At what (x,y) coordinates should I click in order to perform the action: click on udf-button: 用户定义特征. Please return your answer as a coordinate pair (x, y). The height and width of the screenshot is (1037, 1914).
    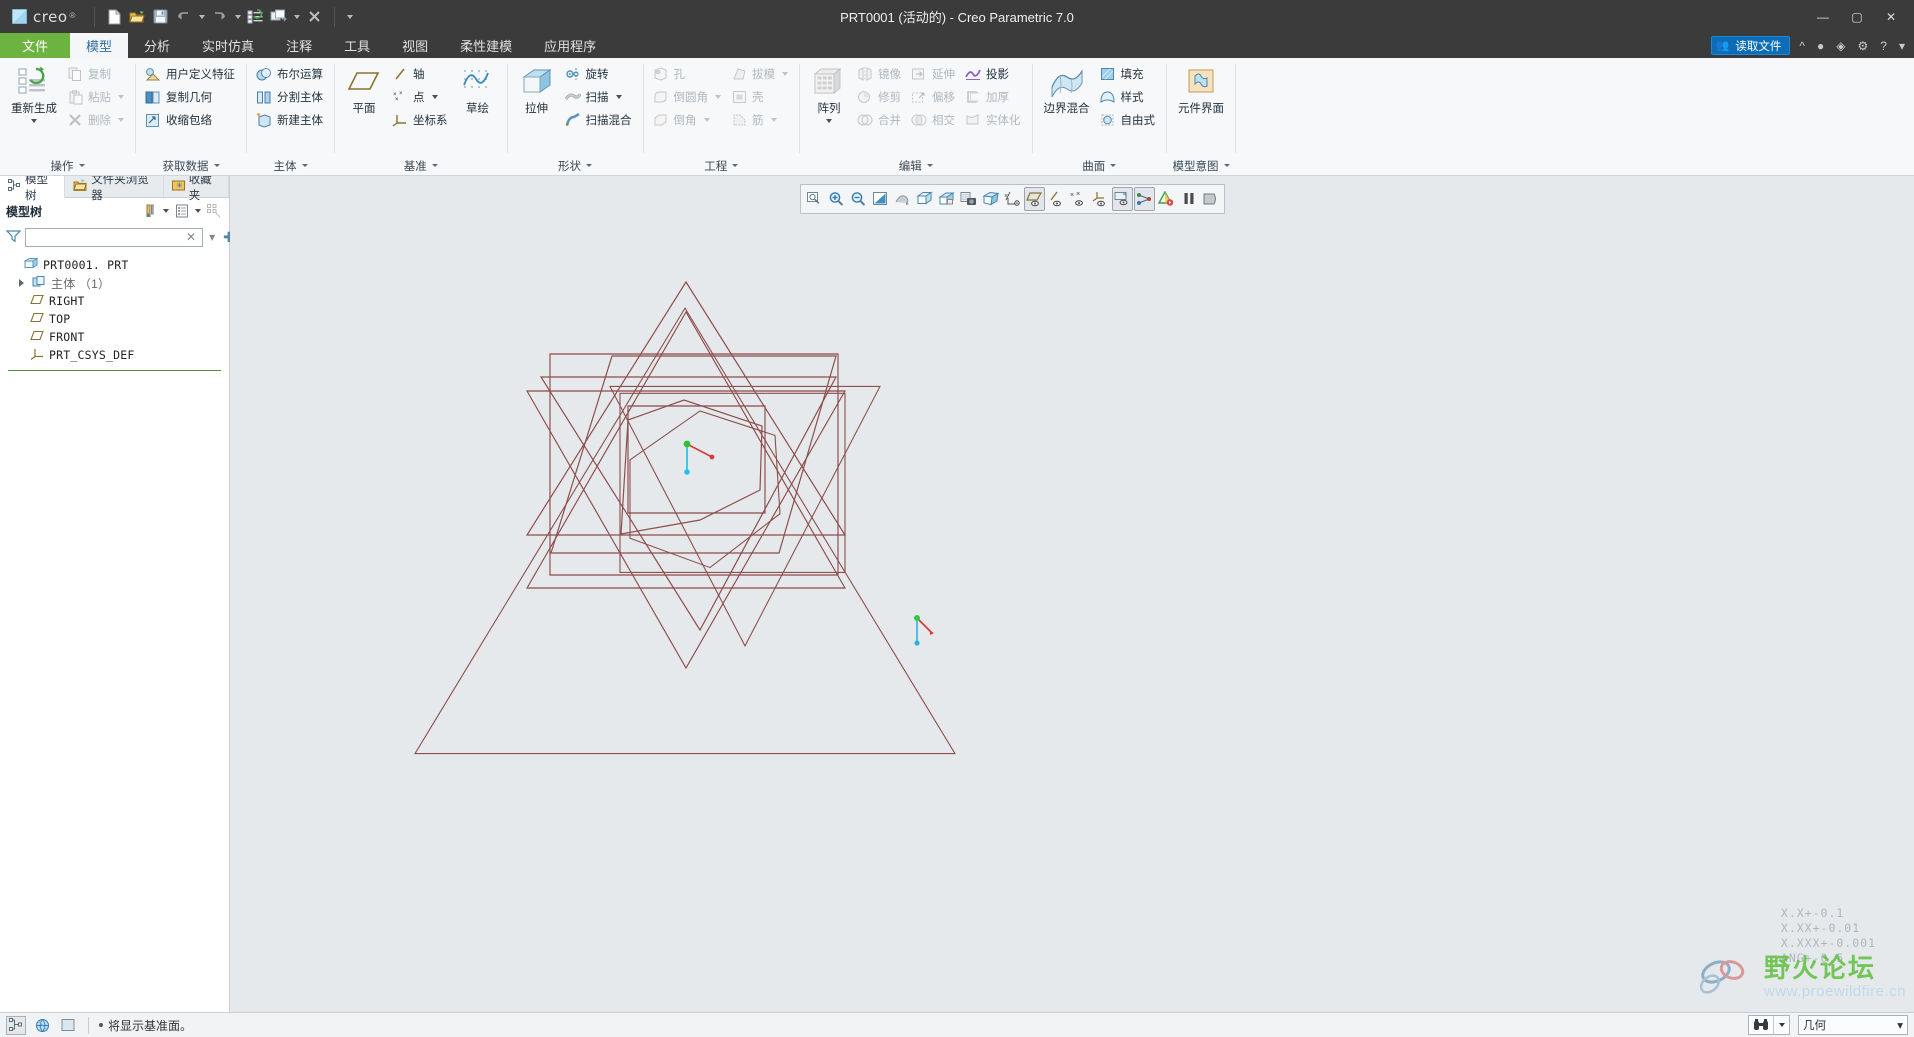
    Looking at the image, I should click on (191, 74).